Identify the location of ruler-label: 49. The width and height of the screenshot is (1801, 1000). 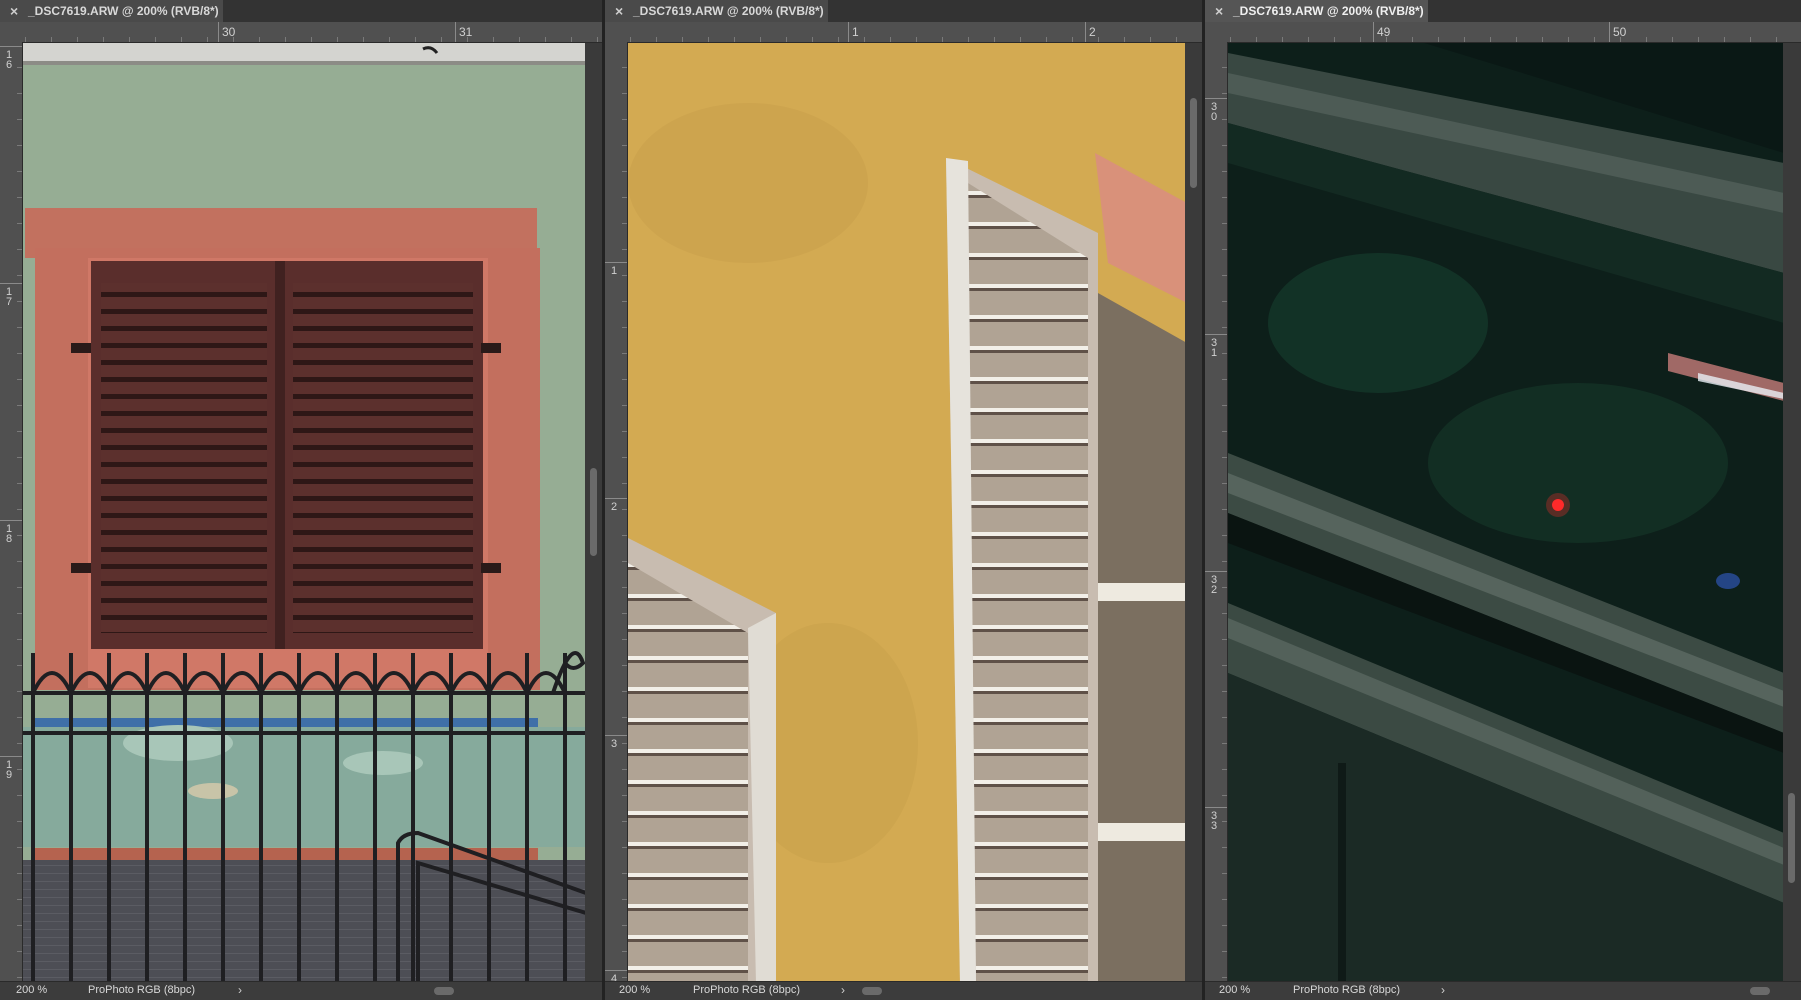
(1381, 32).